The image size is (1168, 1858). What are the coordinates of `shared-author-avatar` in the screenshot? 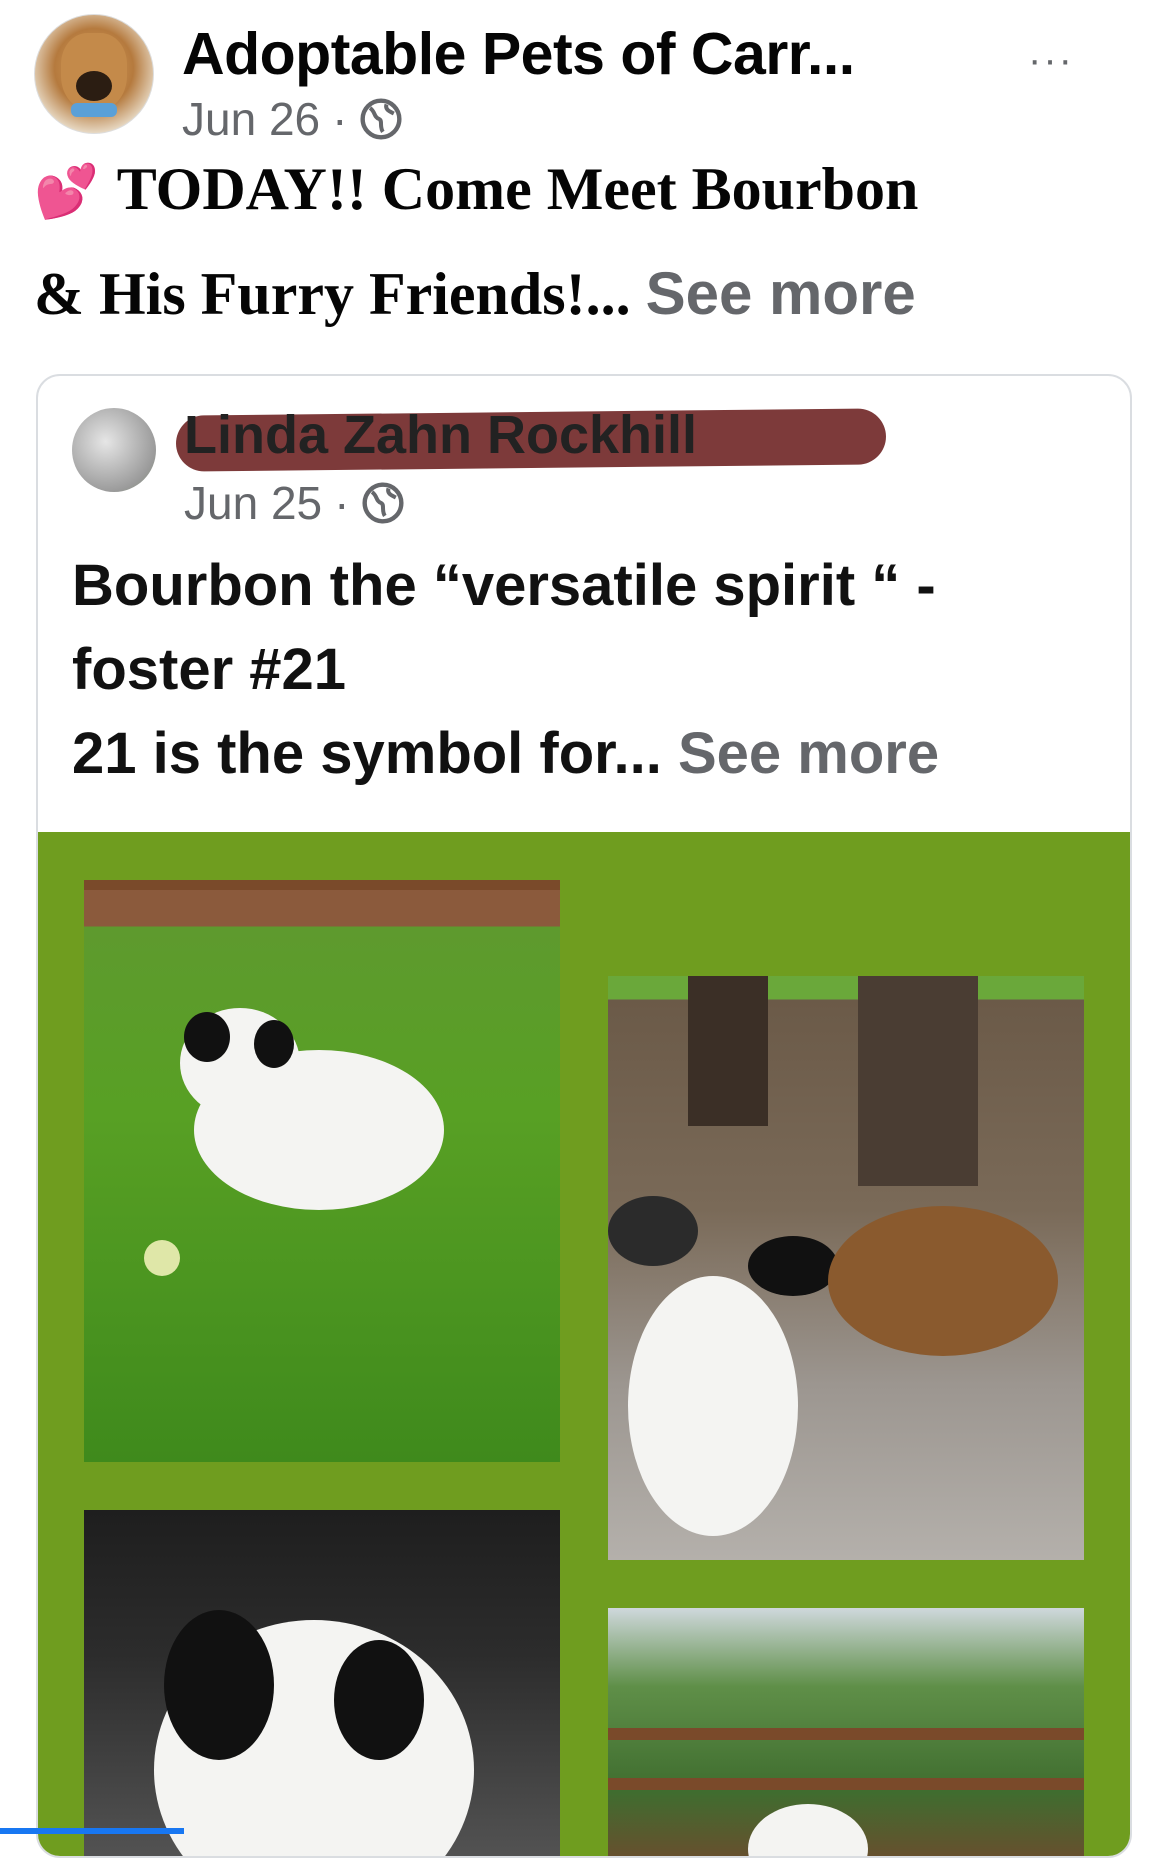 It's located at (114, 450).